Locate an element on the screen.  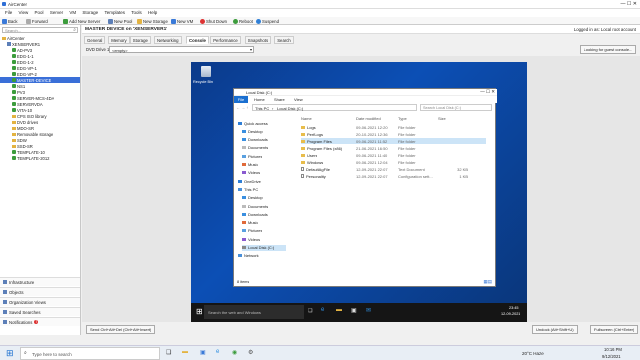
nav-arrows-icon: ← → ↑ is located at coordinates (242, 107).